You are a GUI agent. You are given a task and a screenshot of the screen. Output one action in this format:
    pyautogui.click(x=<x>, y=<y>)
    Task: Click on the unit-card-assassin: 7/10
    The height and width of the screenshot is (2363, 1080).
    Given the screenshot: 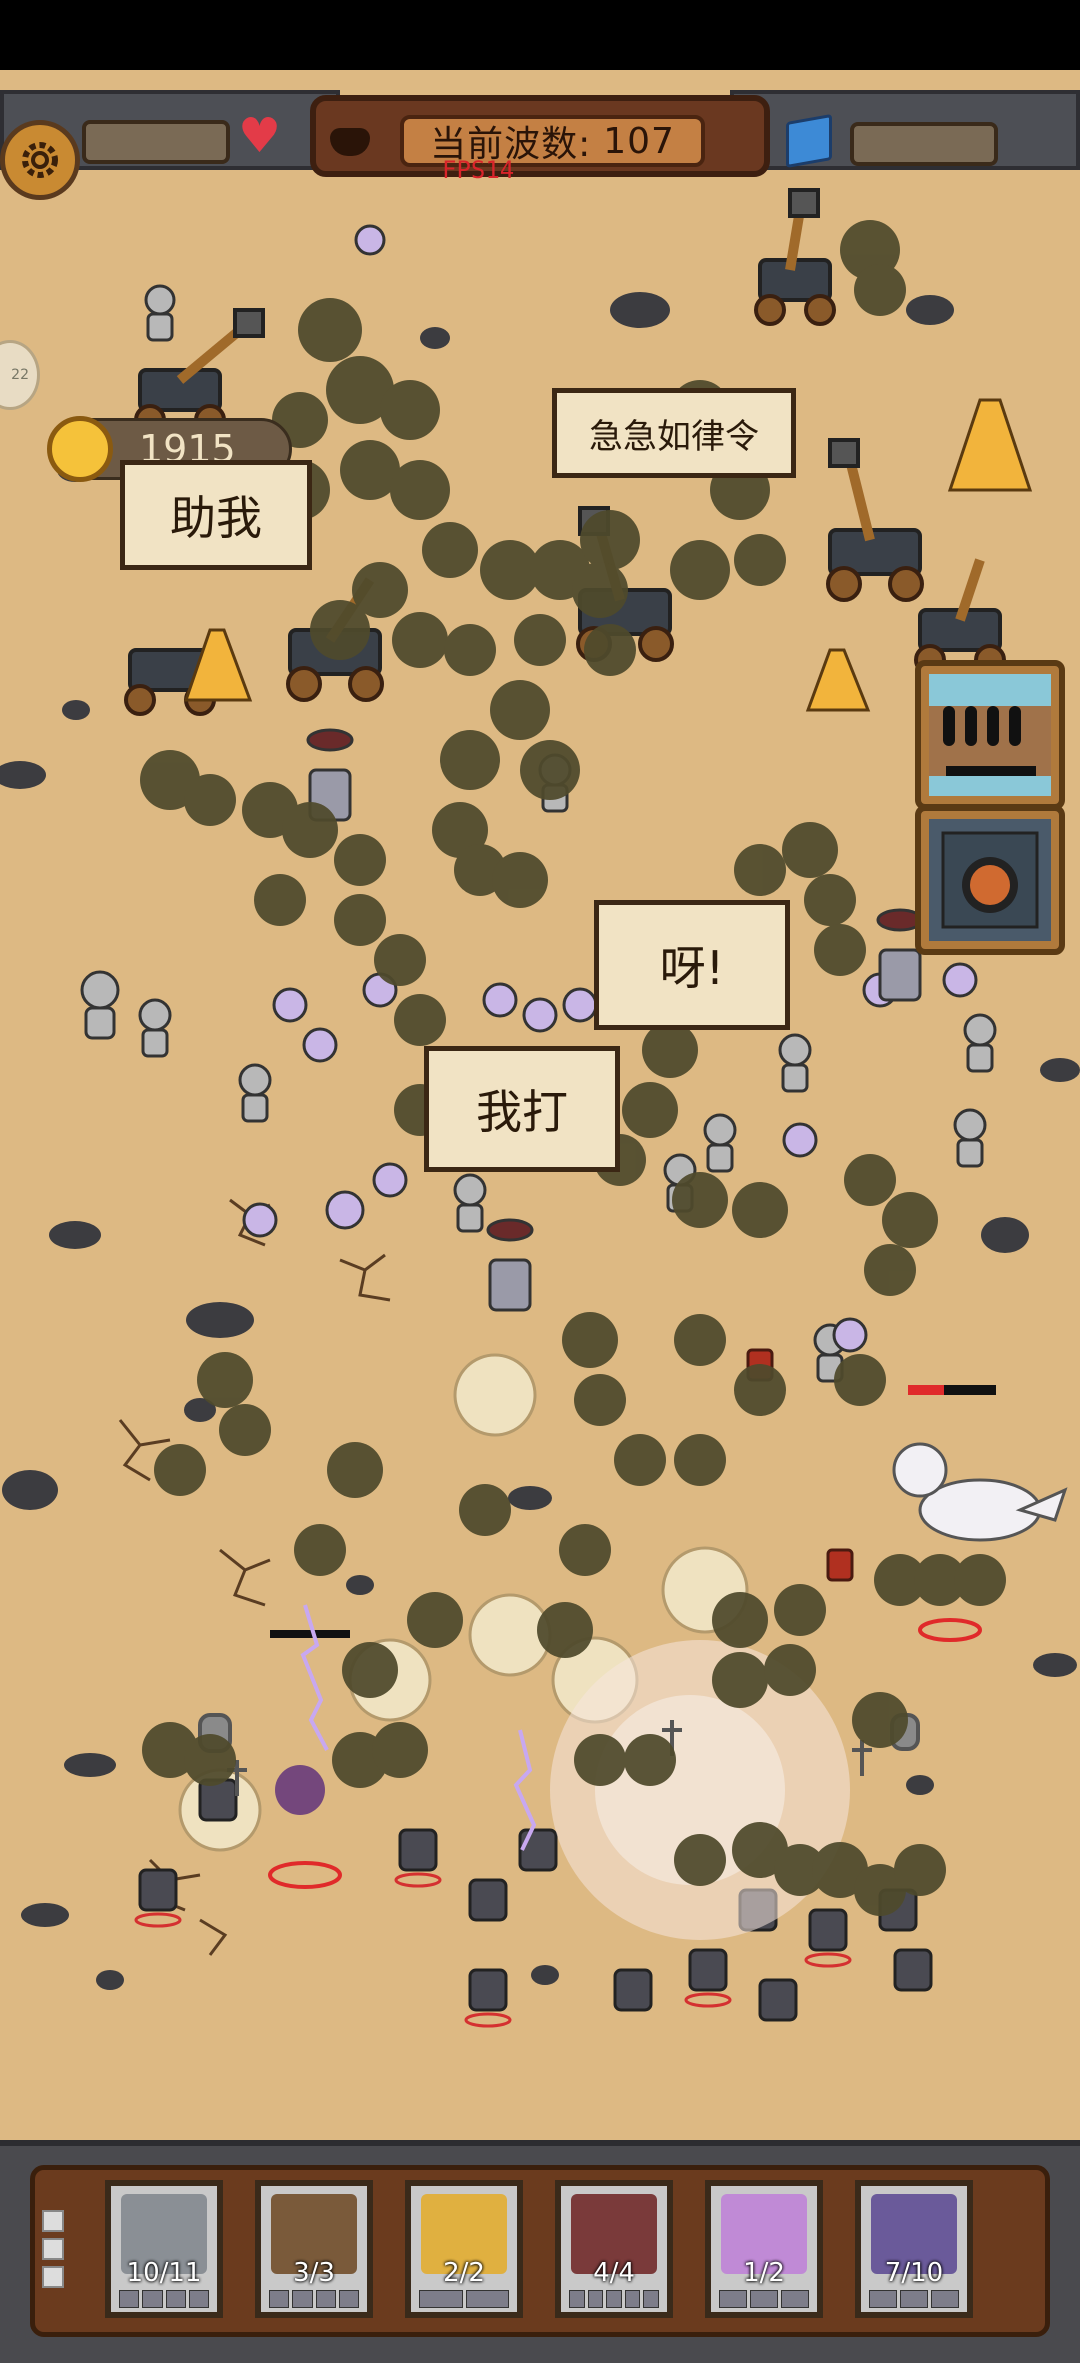 What is the action you would take?
    pyautogui.click(x=914, y=2249)
    